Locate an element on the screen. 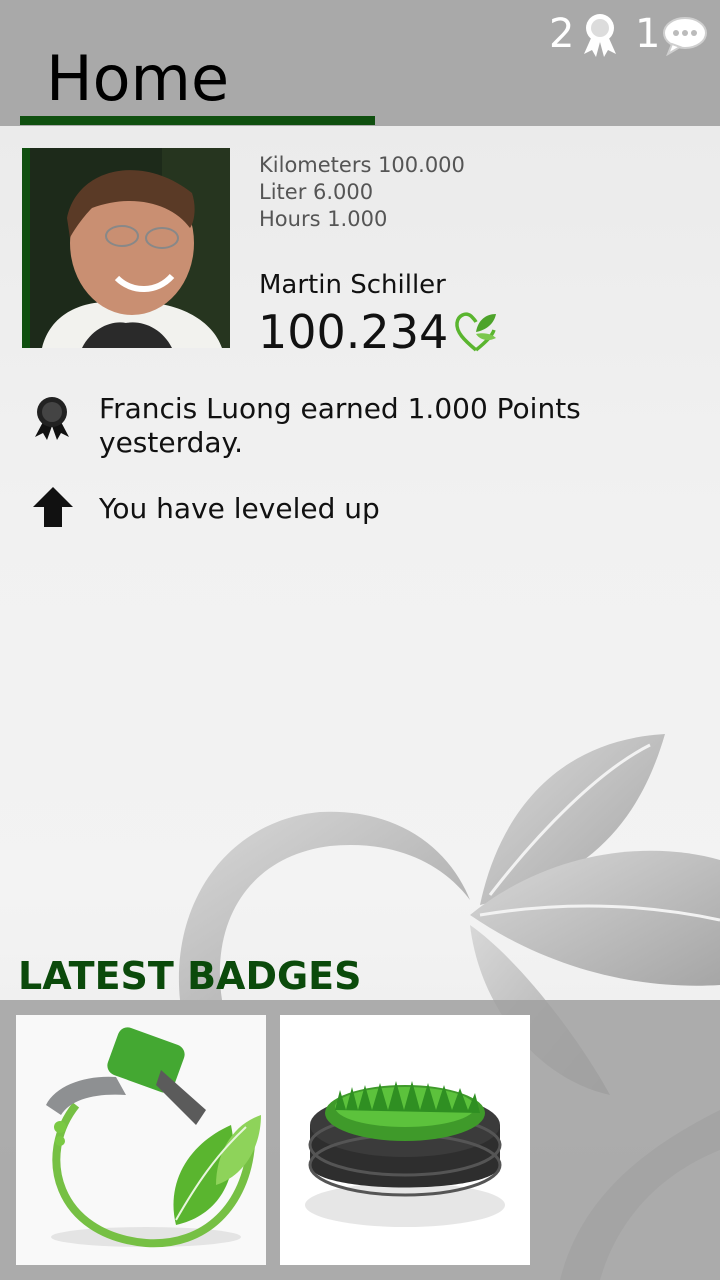 The width and height of the screenshot is (720, 1280). stat-kilometers: Kilometers 100.000 is located at coordinates (362, 165).